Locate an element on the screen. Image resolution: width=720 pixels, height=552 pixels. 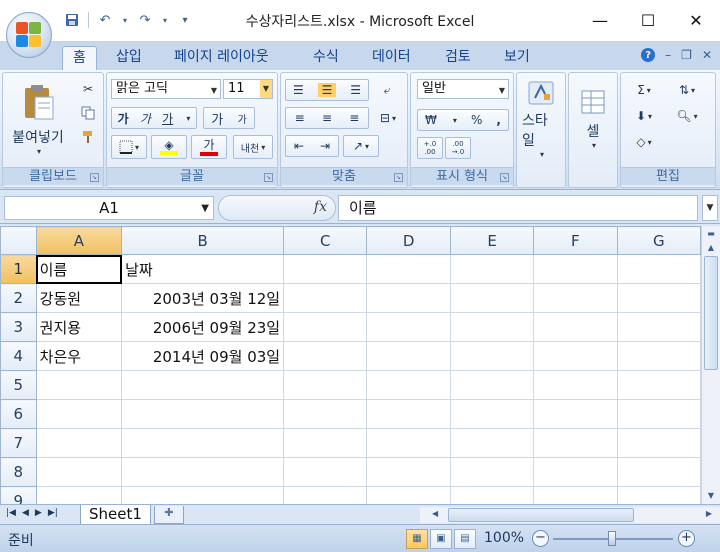
next-sheet-icon: ▶ is located at coordinates (38, 513).